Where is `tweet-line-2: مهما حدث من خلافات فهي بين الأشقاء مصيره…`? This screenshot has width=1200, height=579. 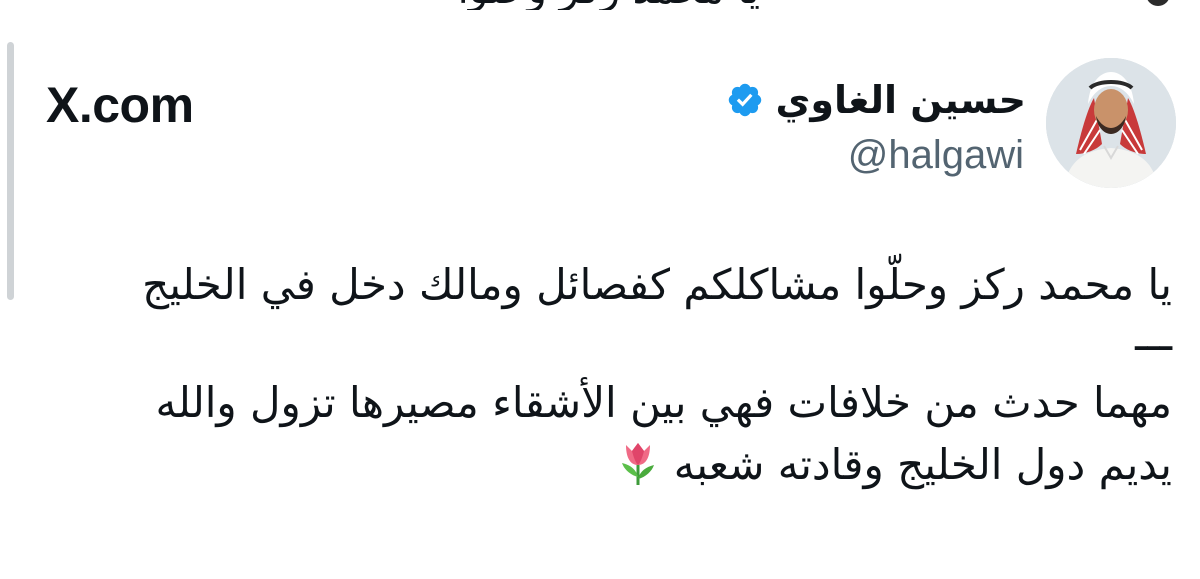 tweet-line-2: مهما حدث من خلافات فهي بين الأشقاء مصيره… is located at coordinates (663, 402).